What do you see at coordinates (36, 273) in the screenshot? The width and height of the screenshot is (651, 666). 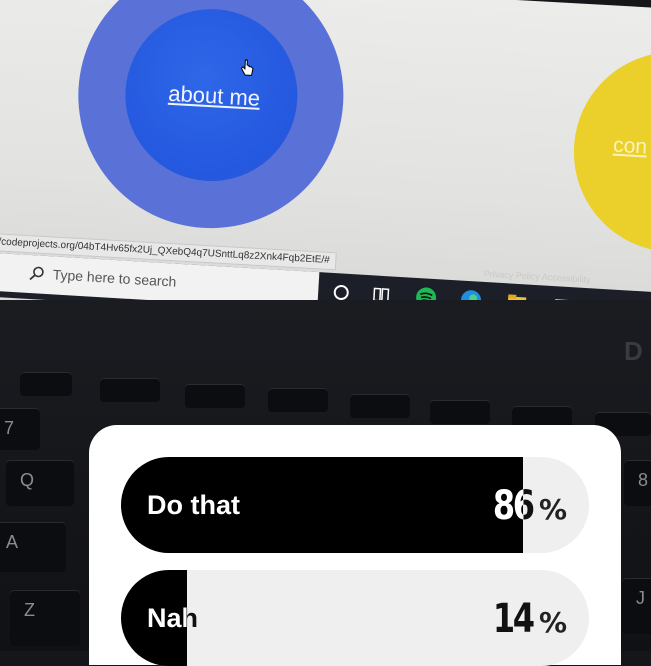 I see `search-icon` at bounding box center [36, 273].